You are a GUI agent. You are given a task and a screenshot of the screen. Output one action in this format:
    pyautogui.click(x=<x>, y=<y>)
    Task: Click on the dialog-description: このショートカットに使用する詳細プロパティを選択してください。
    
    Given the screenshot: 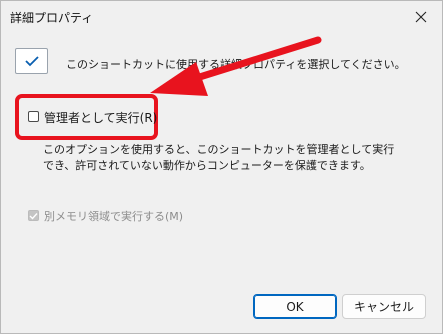 What is the action you would take?
    pyautogui.click(x=236, y=64)
    